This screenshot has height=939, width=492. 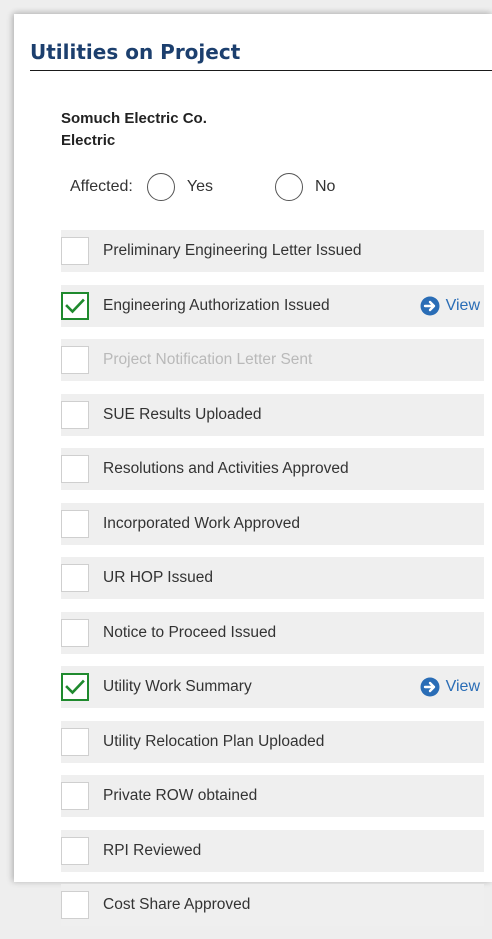 What do you see at coordinates (272, 850) in the screenshot?
I see `milestone-row: RPI Reviewed` at bounding box center [272, 850].